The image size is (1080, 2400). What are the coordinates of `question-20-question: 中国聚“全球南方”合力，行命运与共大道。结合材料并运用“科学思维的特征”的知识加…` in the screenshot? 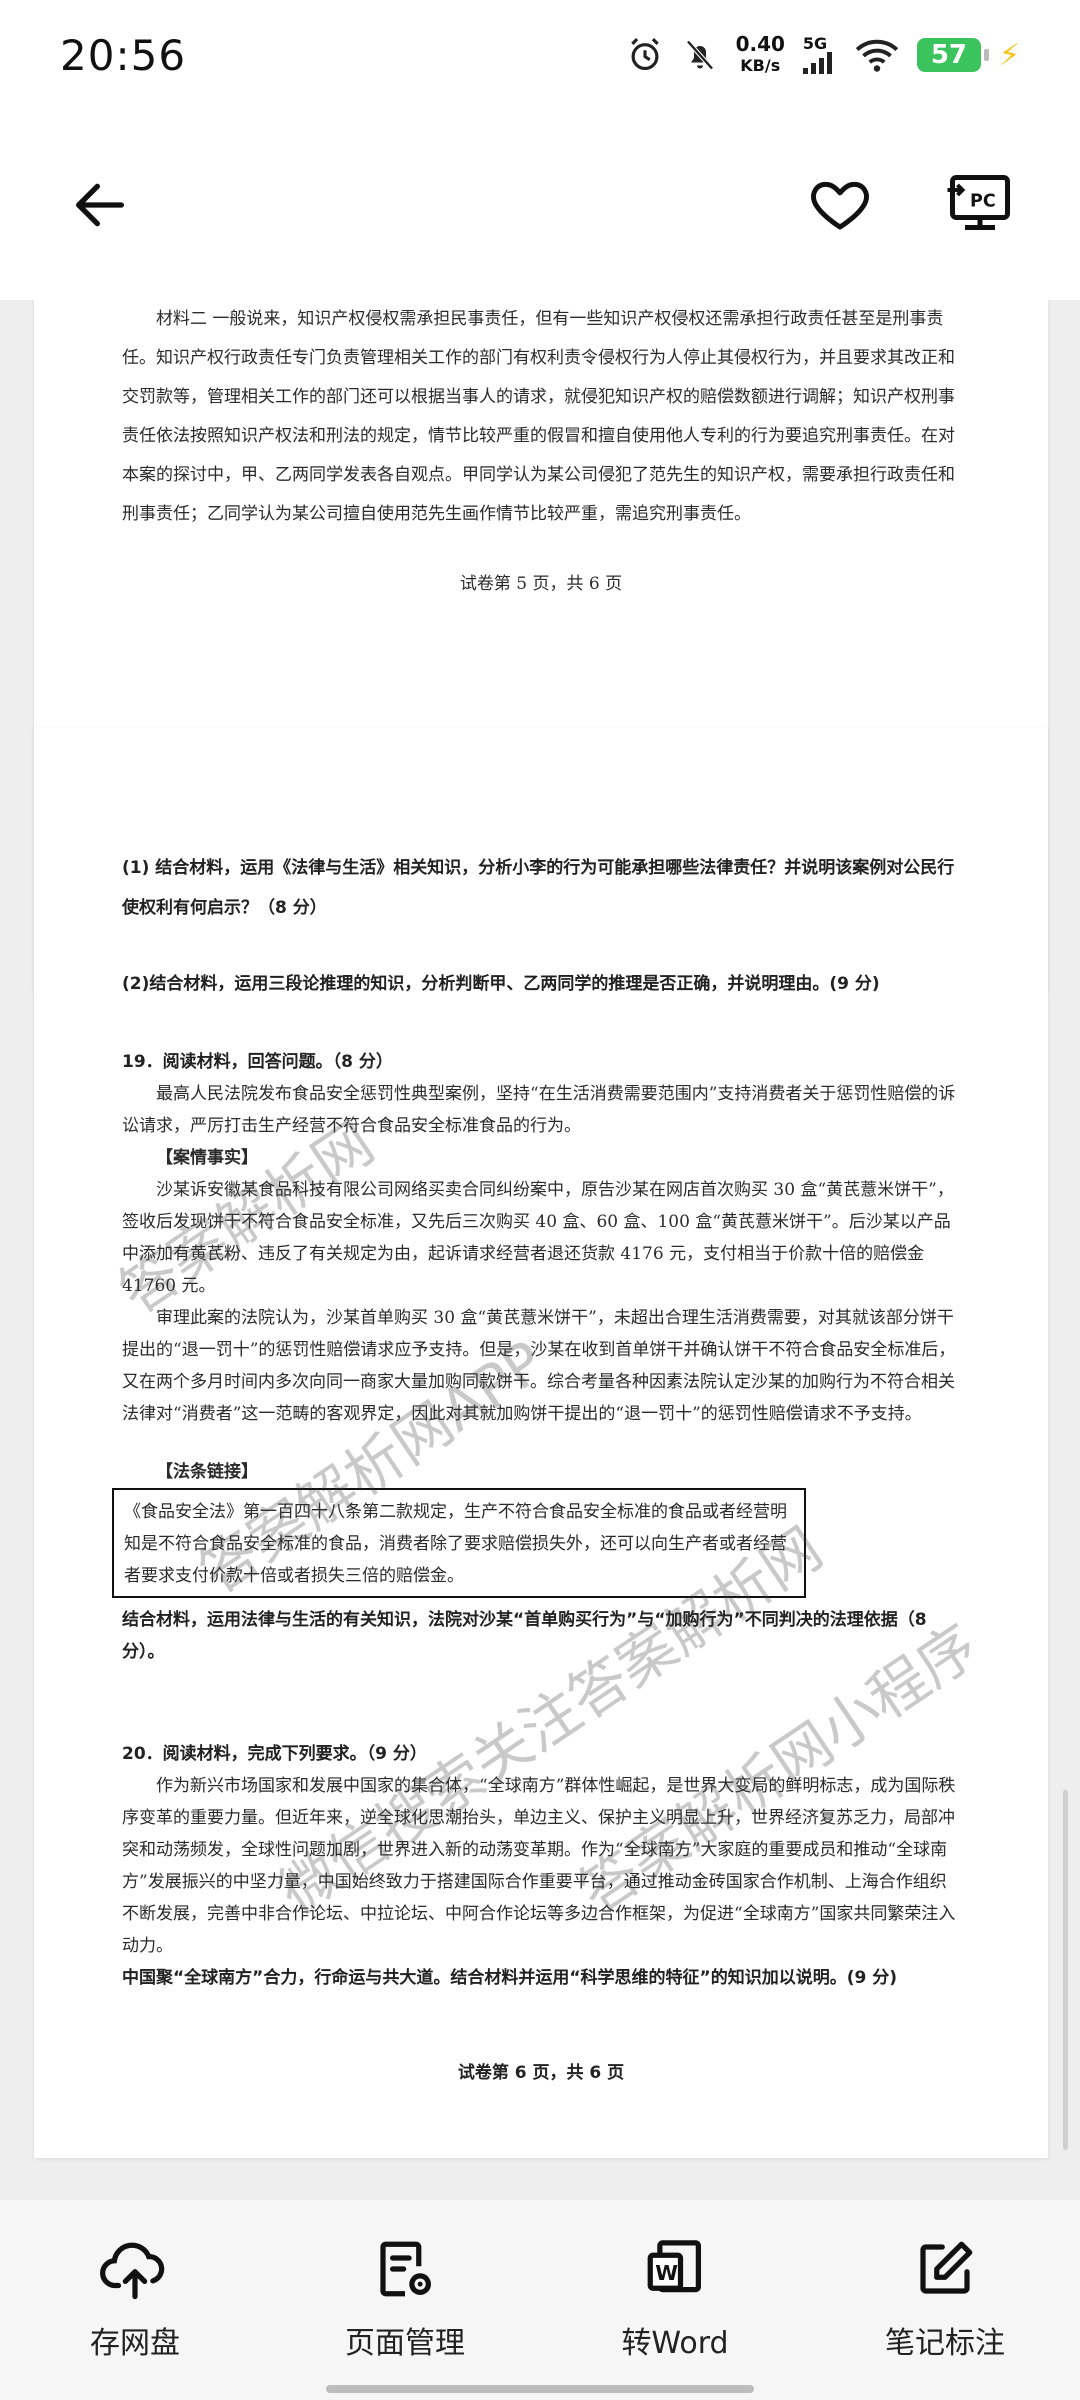 It's located at (509, 1978).